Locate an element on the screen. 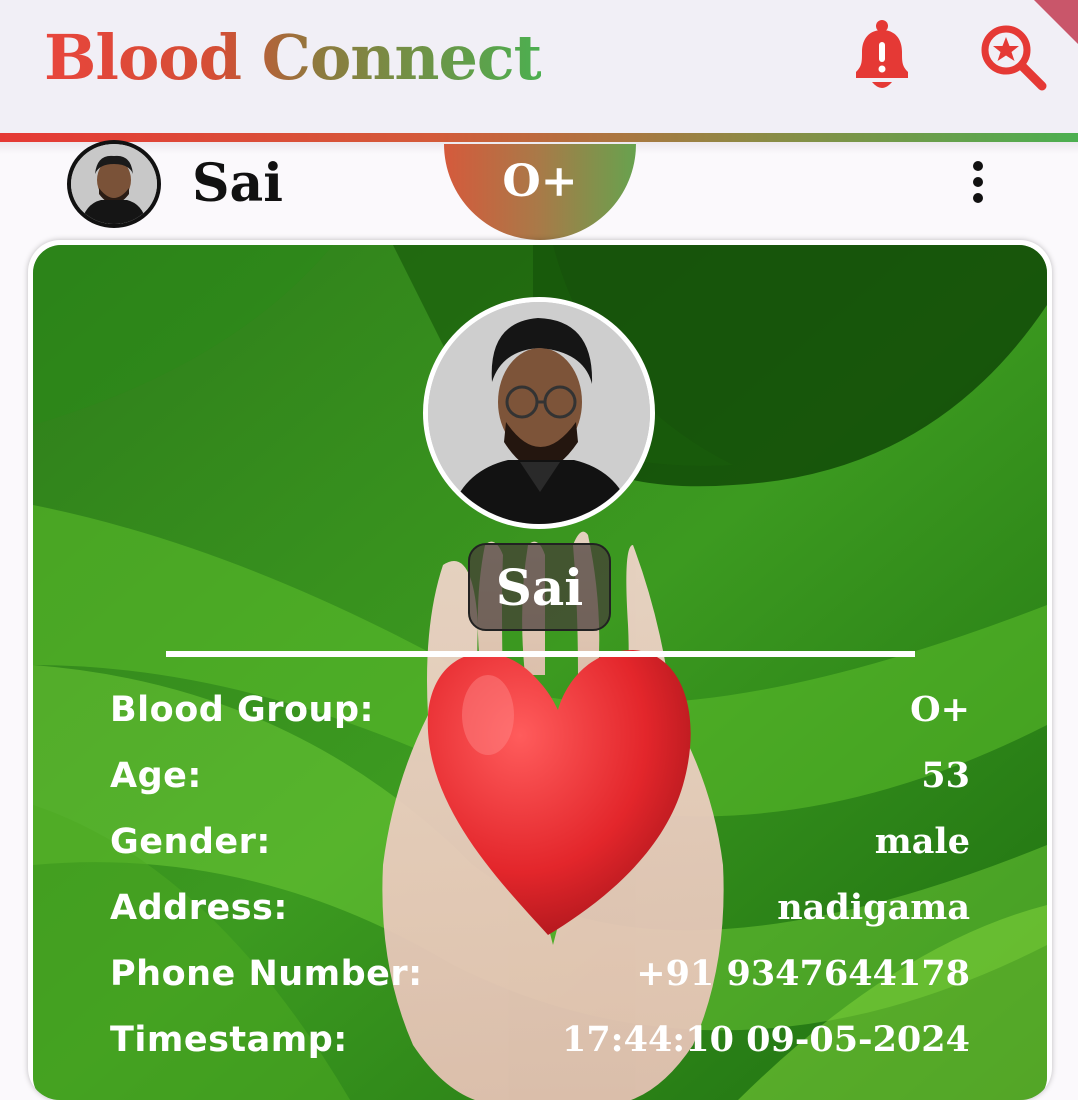 Image resolution: width=1078 pixels, height=1100 pixels. detail-row-age: Age: 53 is located at coordinates (540, 776).